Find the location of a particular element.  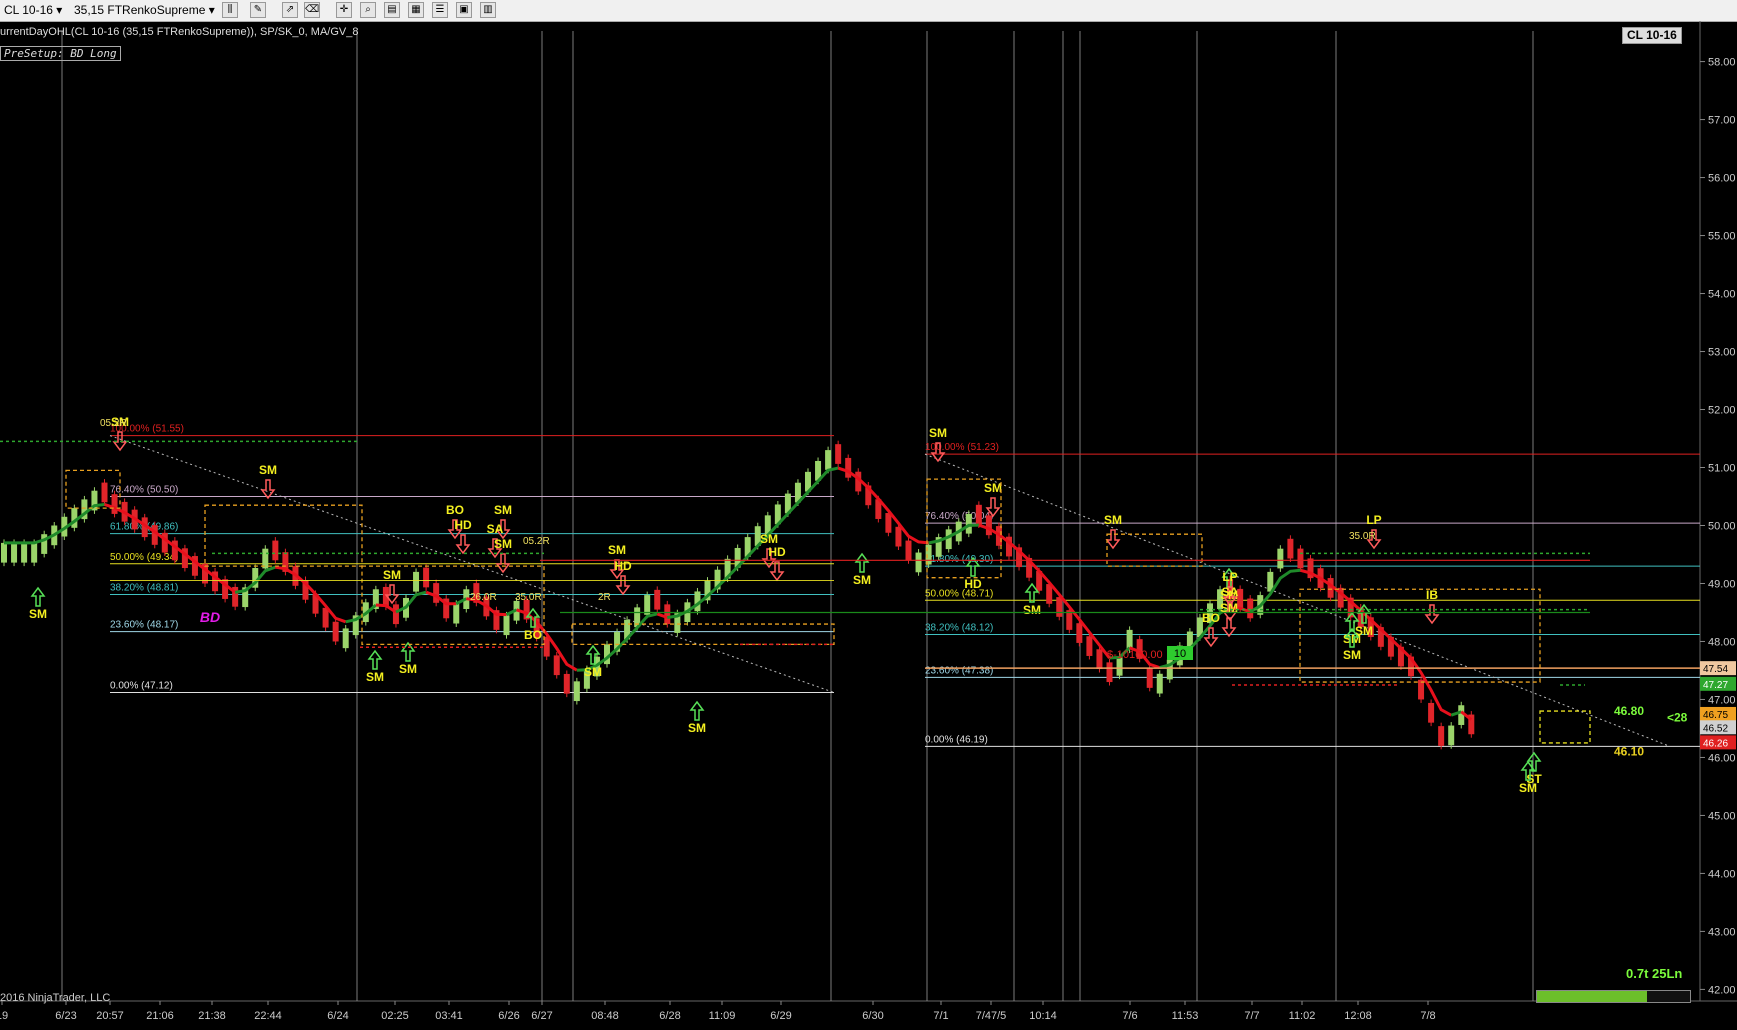

instrument-tag: CL 10-16 is located at coordinates (1652, 35).